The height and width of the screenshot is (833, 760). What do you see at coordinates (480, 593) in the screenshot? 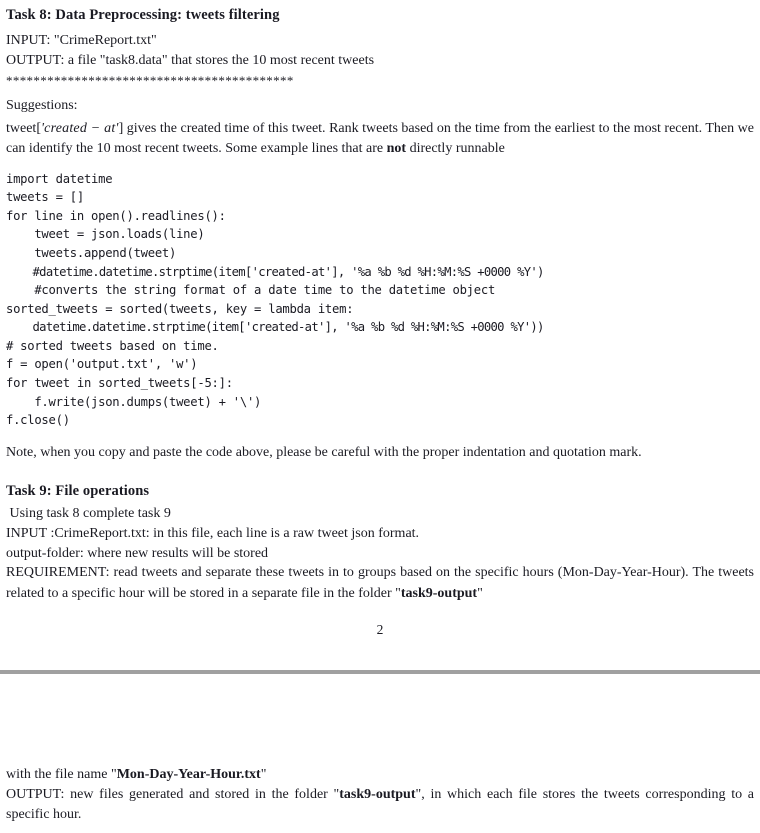
I see `requirement-suffix: "` at bounding box center [480, 593].